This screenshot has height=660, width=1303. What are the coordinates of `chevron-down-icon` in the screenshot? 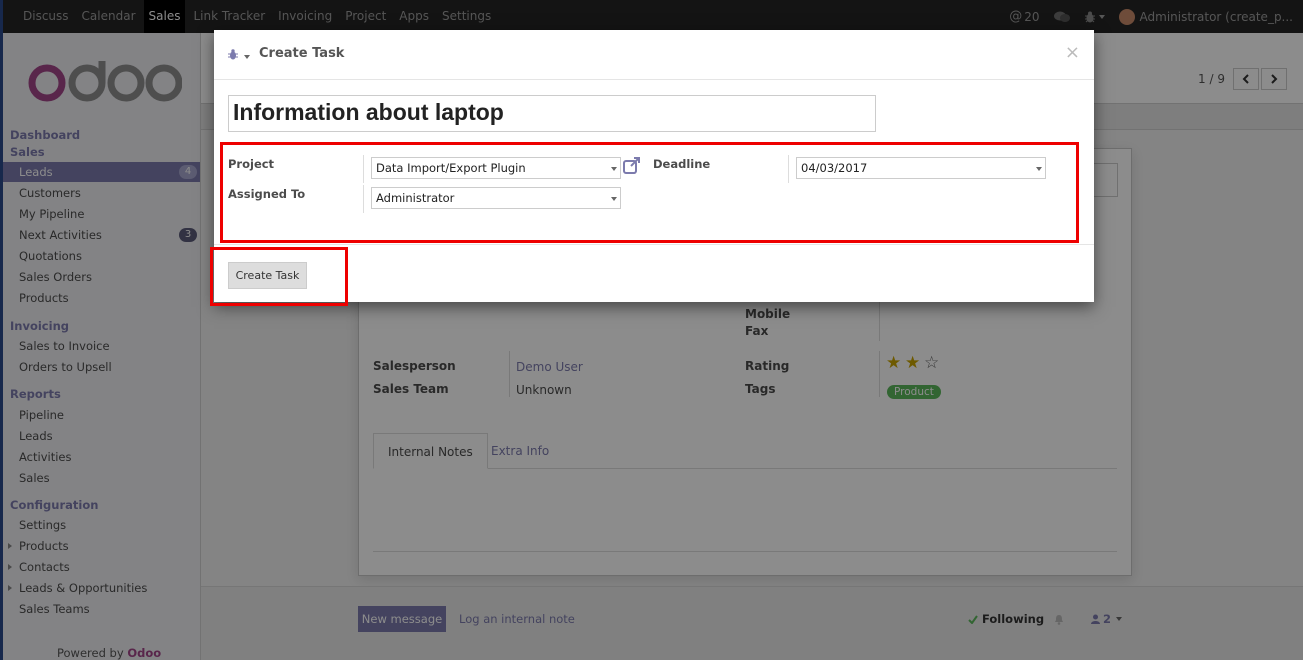 It's located at (247, 57).